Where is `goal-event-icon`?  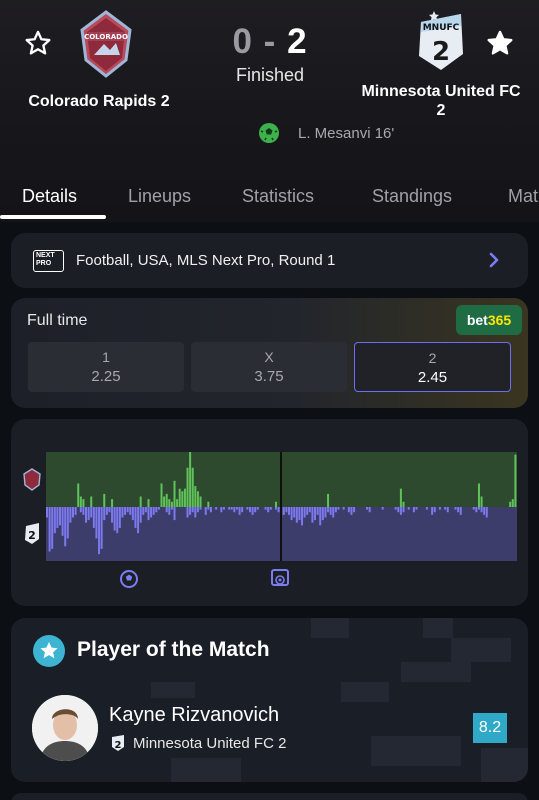
goal-event-icon is located at coordinates (129, 579).